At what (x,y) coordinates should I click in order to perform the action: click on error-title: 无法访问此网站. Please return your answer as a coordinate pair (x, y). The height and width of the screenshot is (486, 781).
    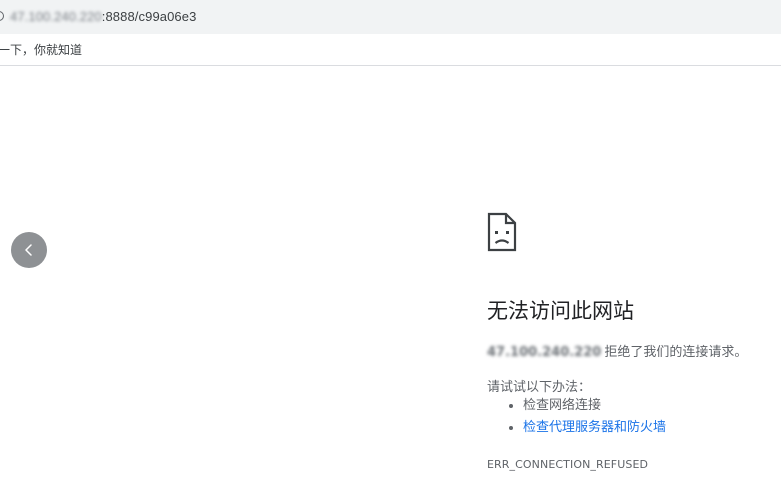
    Looking at the image, I should click on (560, 311).